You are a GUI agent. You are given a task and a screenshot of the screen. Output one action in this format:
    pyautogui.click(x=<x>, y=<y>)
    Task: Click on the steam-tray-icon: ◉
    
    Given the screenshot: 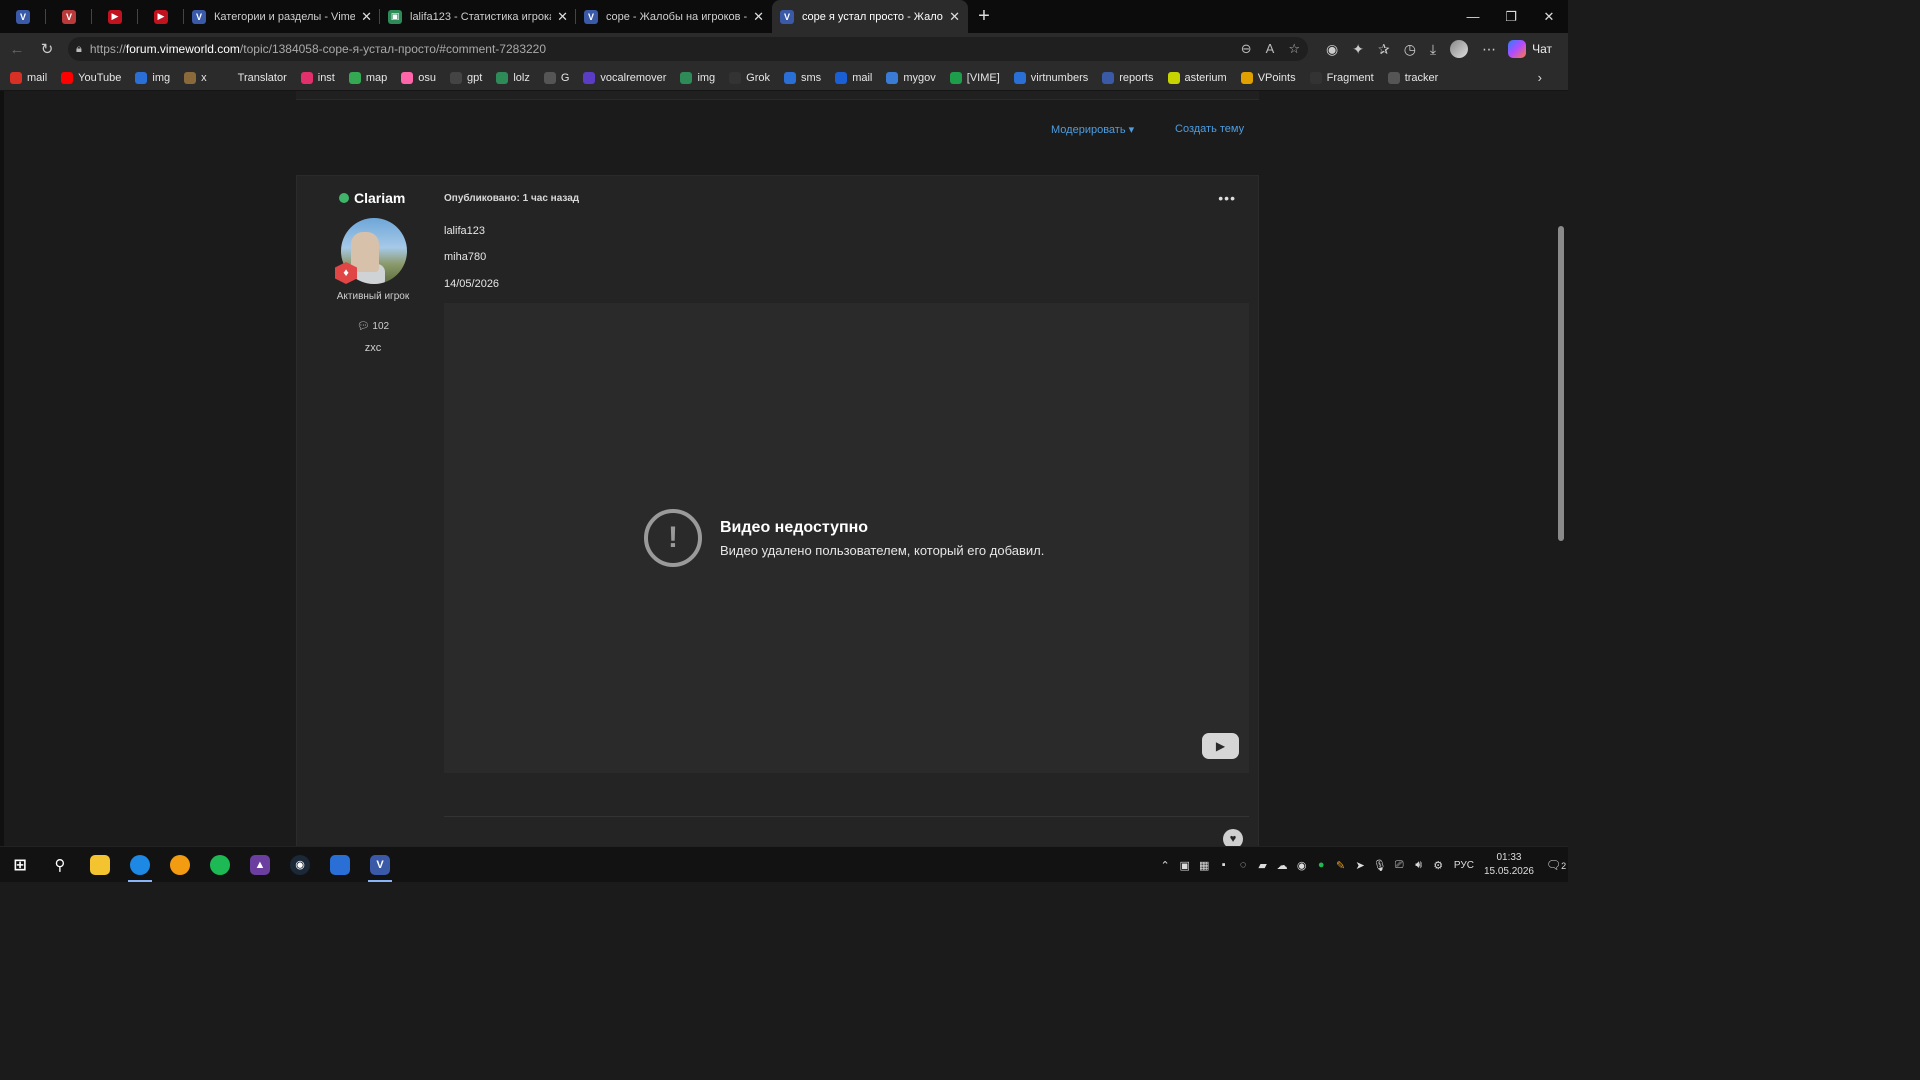 What is the action you would take?
    pyautogui.click(x=1302, y=865)
    